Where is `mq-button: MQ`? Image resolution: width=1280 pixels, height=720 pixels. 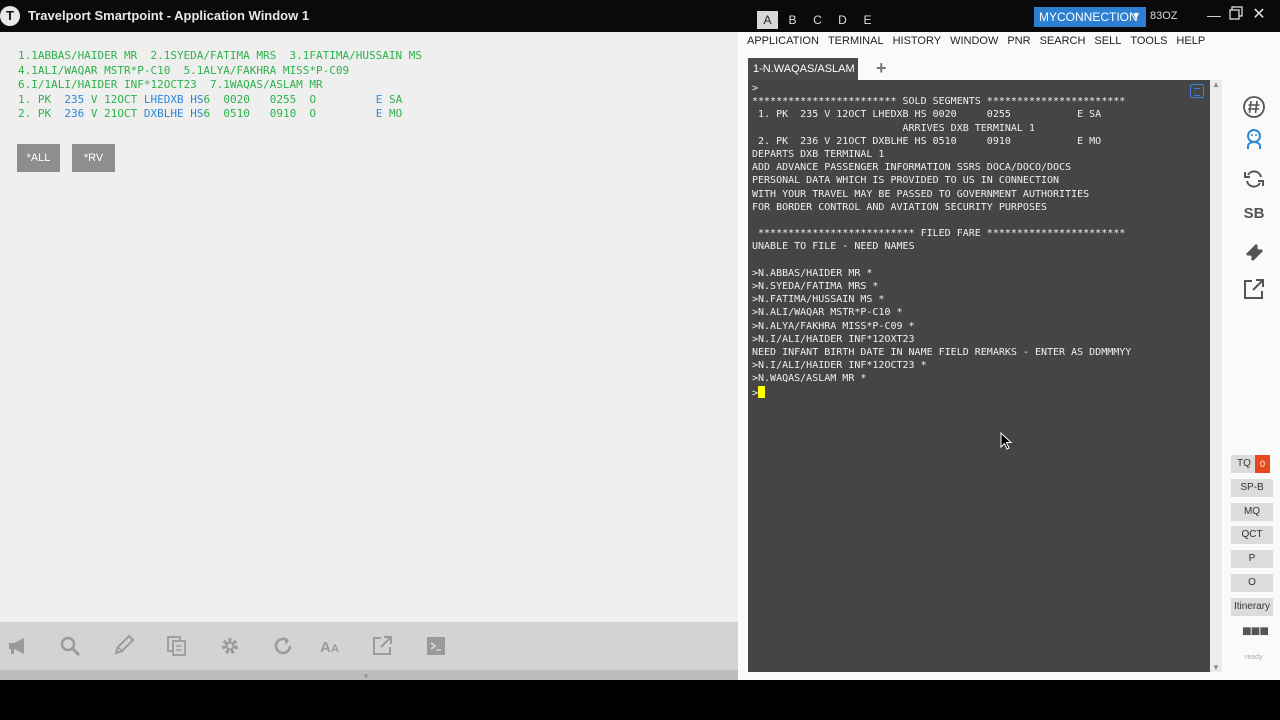 mq-button: MQ is located at coordinates (1252, 512).